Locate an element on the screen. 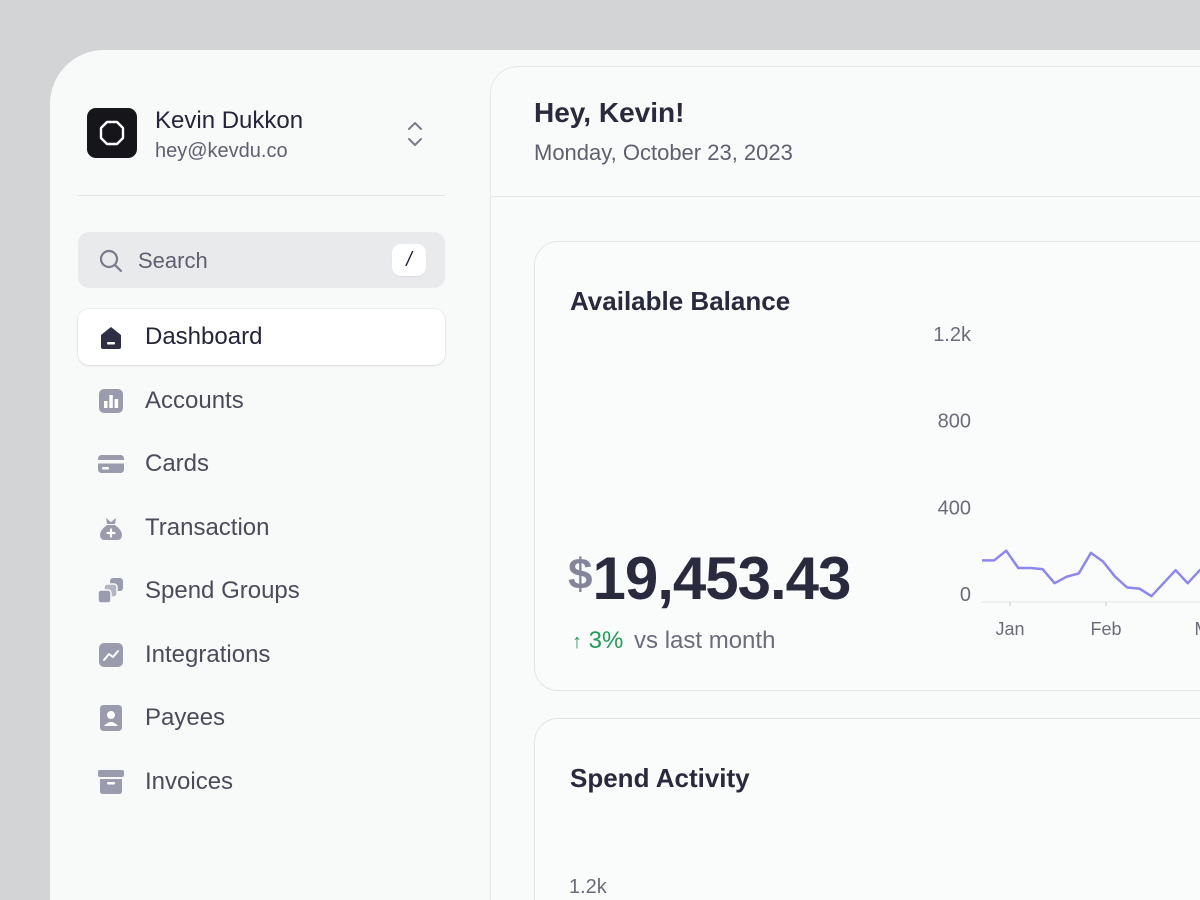  sidebar-item-payees: Payees is located at coordinates (261, 718).